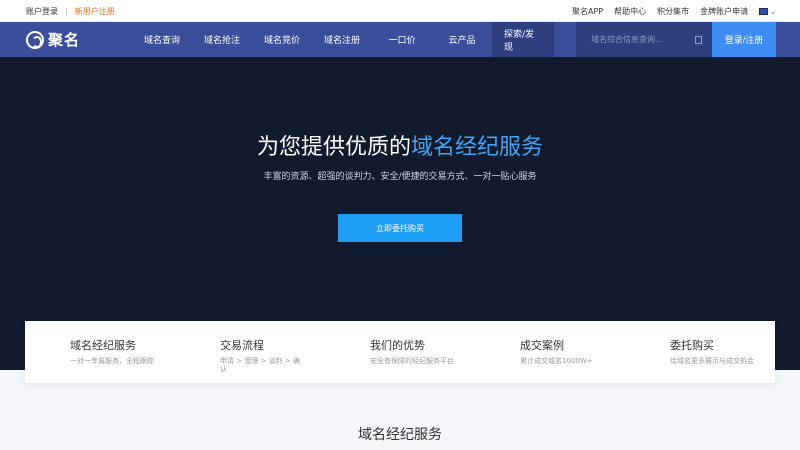 This screenshot has width=800, height=450. Describe the element at coordinates (400, 435) in the screenshot. I see `section-title: 域名经纪服务` at that location.